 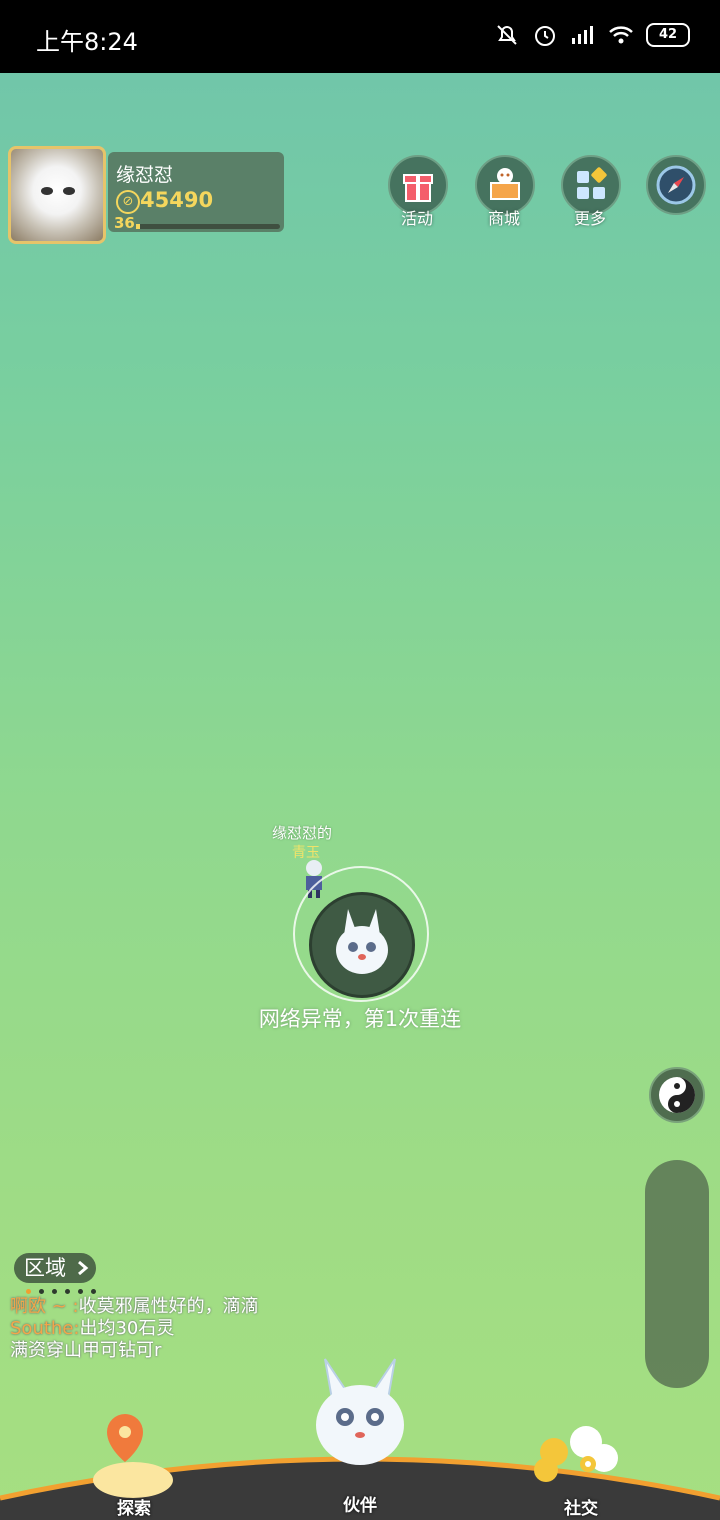 What do you see at coordinates (589, 218) in the screenshot?
I see `more-label: 更多` at bounding box center [589, 218].